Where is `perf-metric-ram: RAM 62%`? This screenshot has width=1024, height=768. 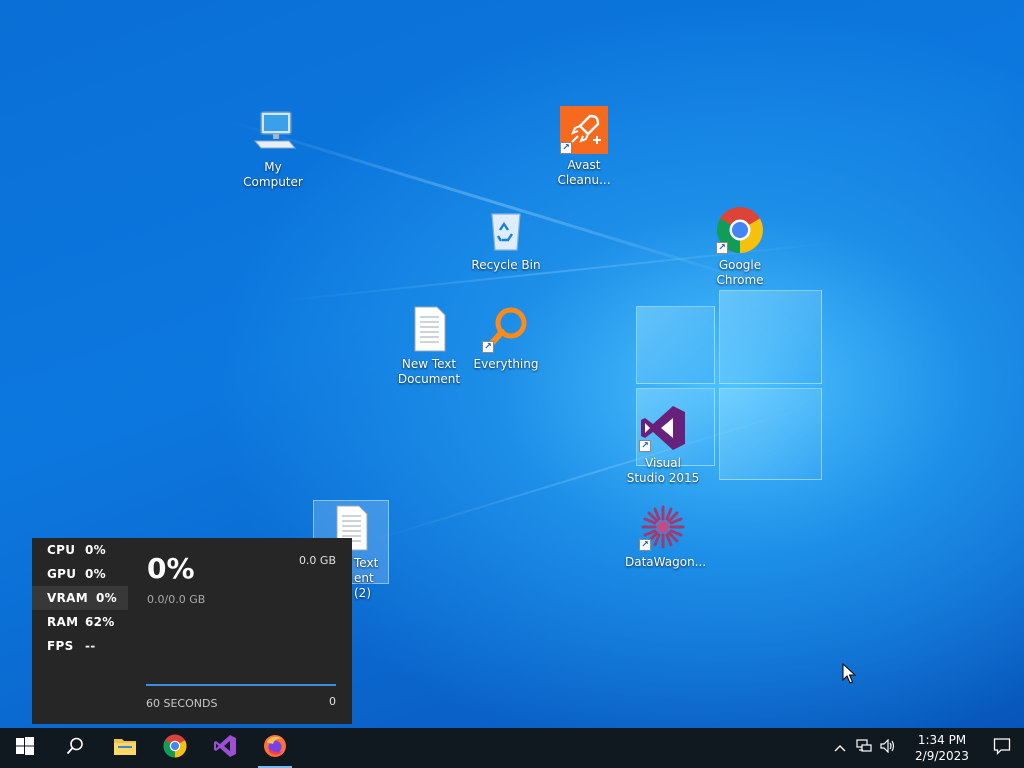 perf-metric-ram: RAM 62% is located at coordinates (80, 622).